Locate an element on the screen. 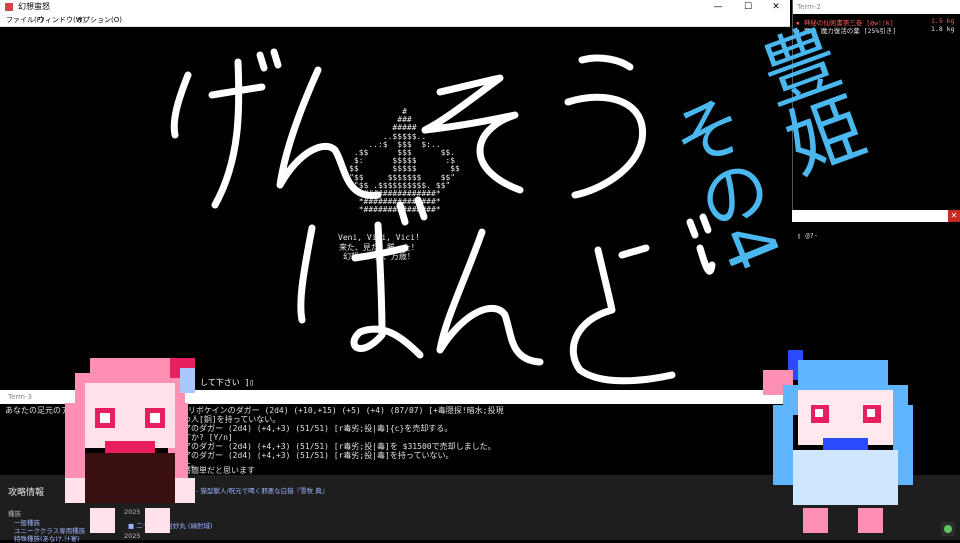  term2-title: Term-2 is located at coordinates (876, 7).